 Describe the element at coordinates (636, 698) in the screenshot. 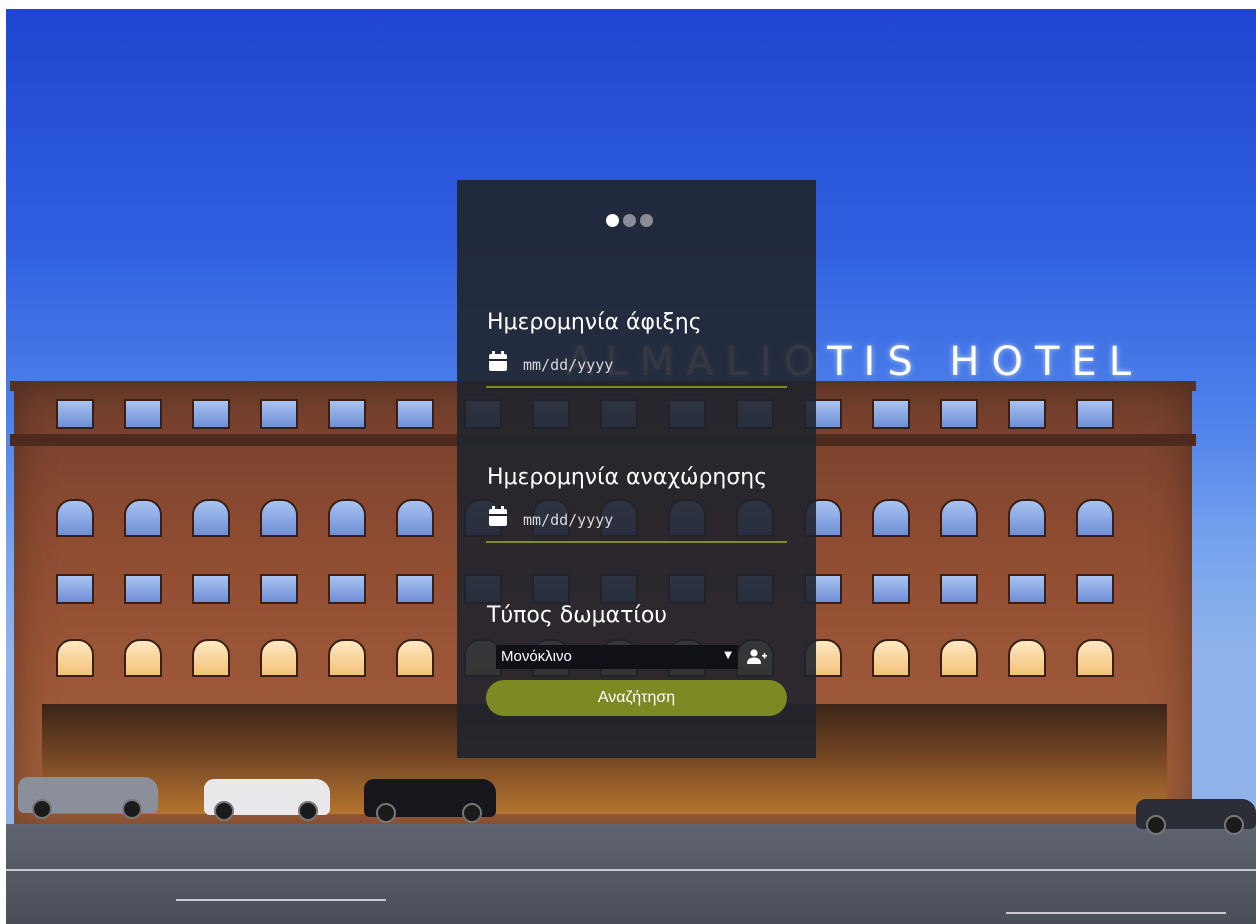

I see `search-button: Αναζήτηση` at that location.